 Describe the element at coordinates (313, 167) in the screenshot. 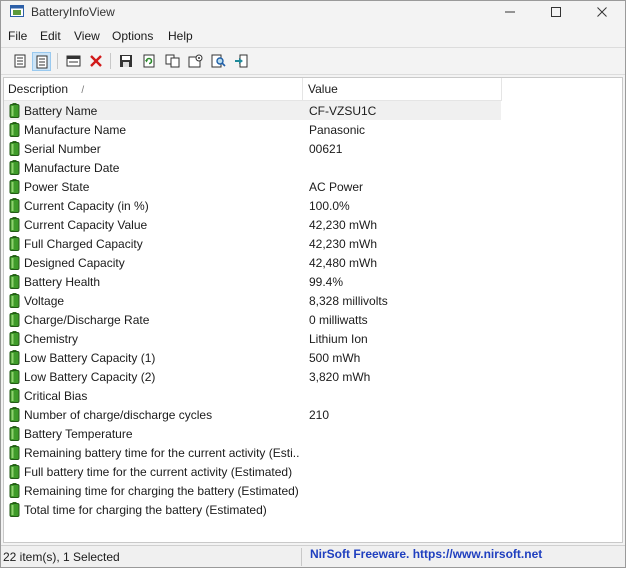

I see `table-row: Manufacture Date` at that location.